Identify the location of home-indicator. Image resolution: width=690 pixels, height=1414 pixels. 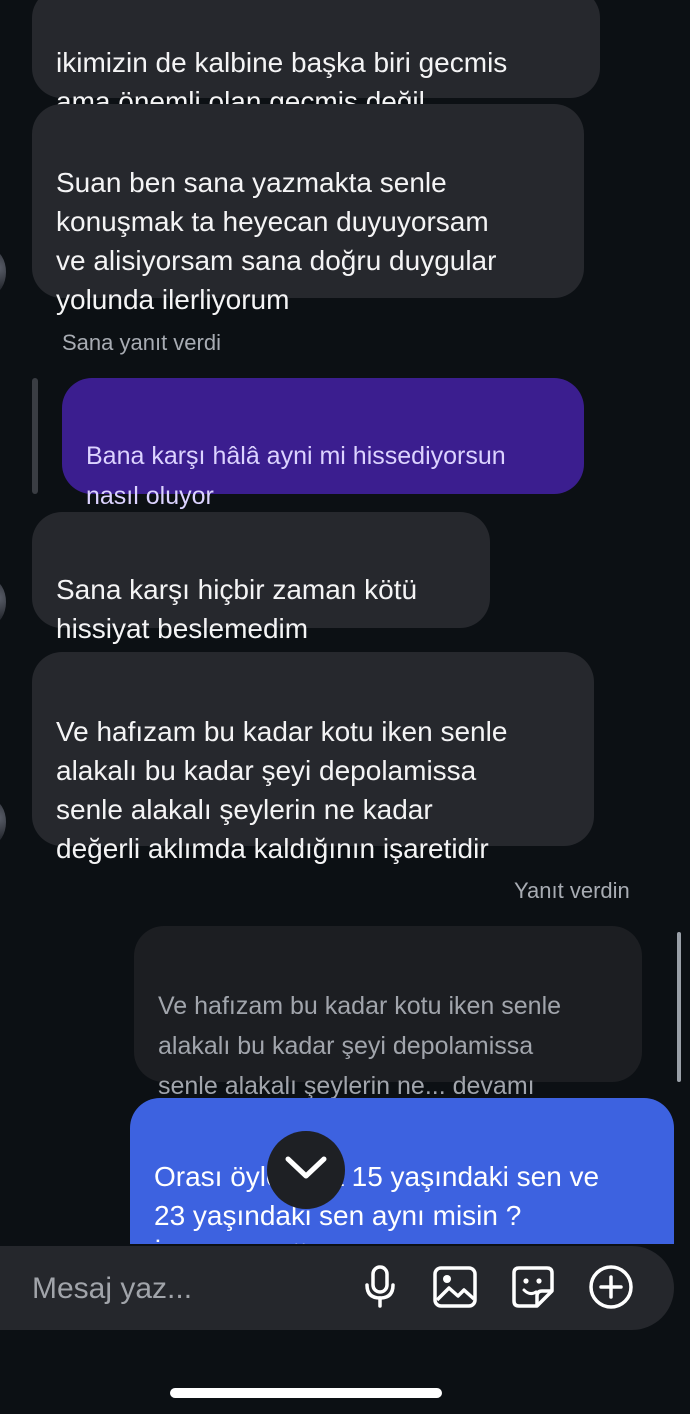
(306, 1393).